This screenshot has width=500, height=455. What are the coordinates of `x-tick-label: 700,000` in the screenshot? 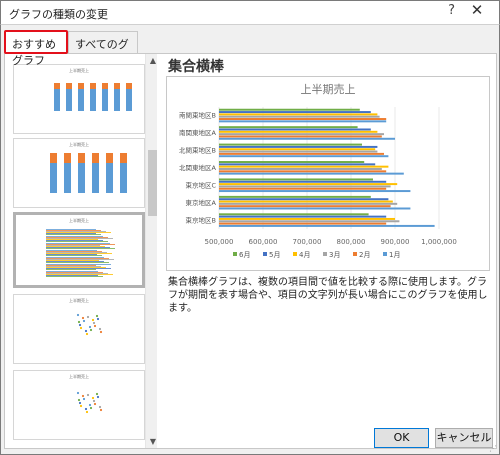 It's located at (307, 242).